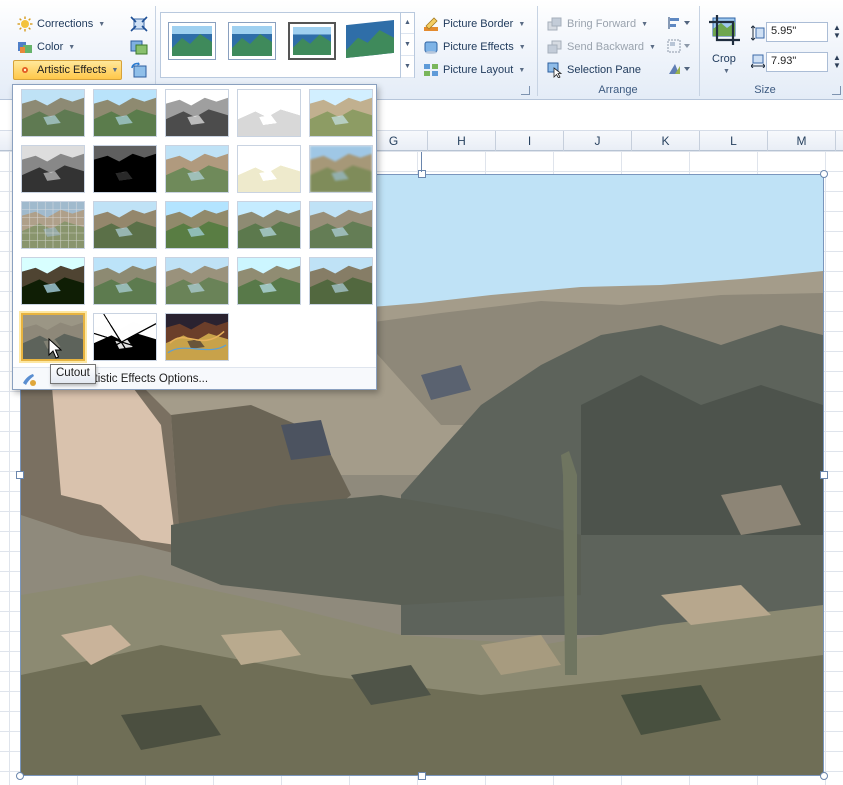 The height and width of the screenshot is (785, 843). Describe the element at coordinates (525, 90) in the screenshot. I see `picture-styles-dialog-launcher` at that location.